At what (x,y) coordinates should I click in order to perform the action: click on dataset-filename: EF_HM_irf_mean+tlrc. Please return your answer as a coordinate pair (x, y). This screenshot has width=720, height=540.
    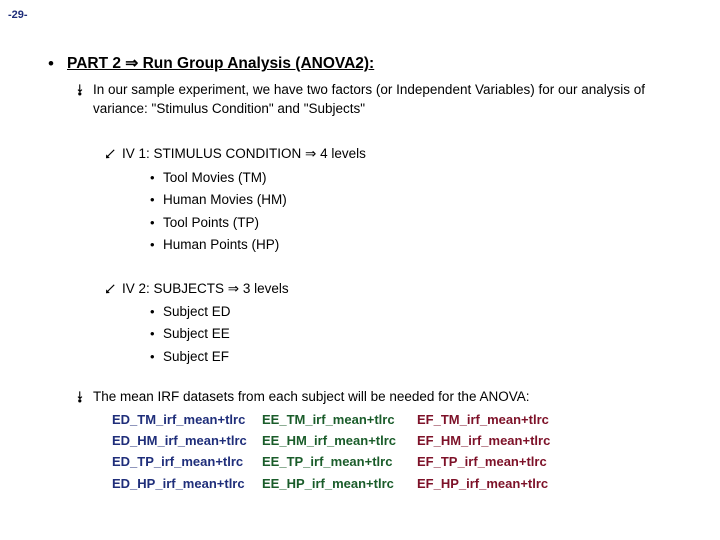
    Looking at the image, I should click on (484, 441).